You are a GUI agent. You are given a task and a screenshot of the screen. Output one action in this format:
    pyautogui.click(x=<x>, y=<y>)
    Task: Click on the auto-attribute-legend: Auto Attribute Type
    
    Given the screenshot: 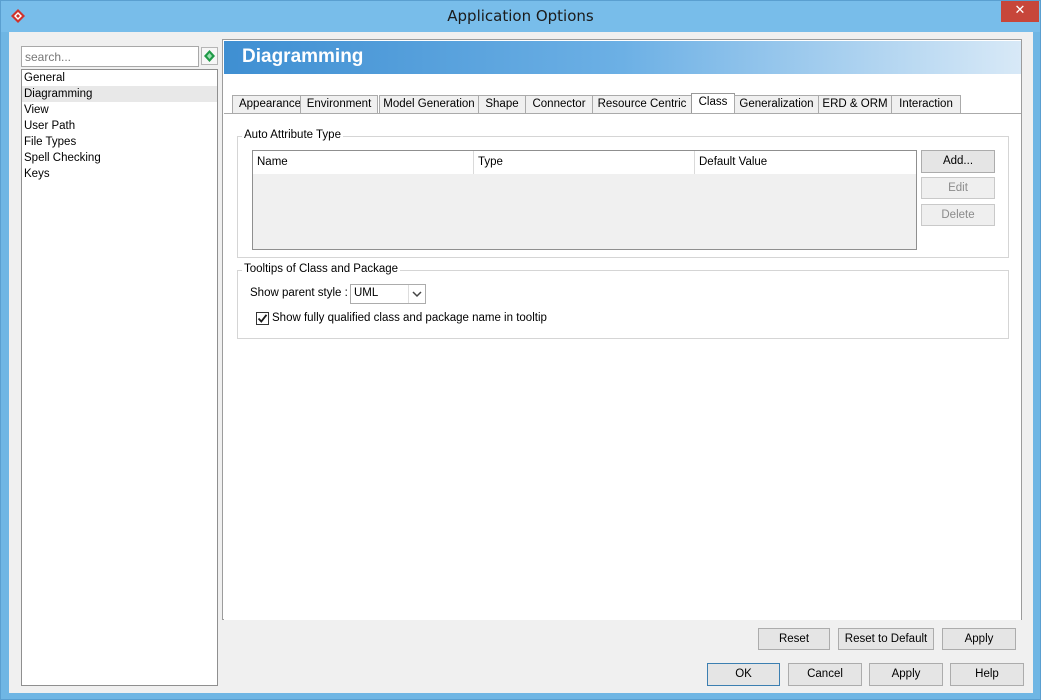 What is the action you would take?
    pyautogui.click(x=292, y=135)
    